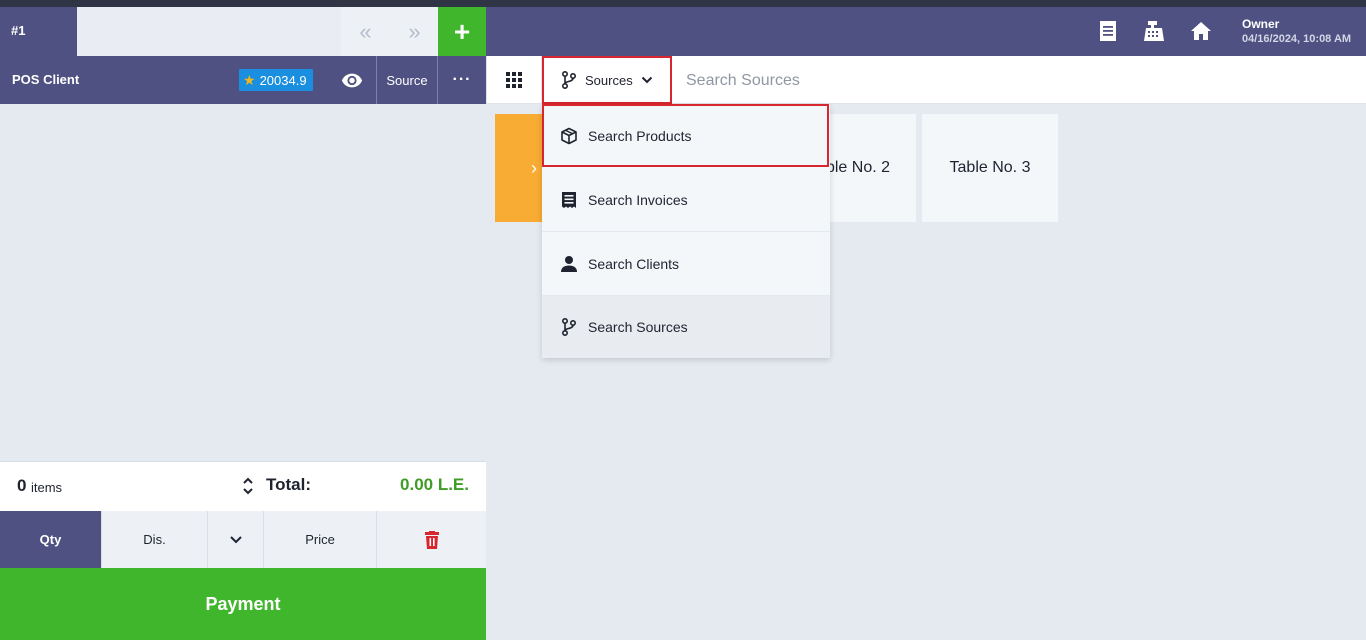 The width and height of the screenshot is (1366, 640). Describe the element at coordinates (569, 199) in the screenshot. I see `invoice-icon` at that location.